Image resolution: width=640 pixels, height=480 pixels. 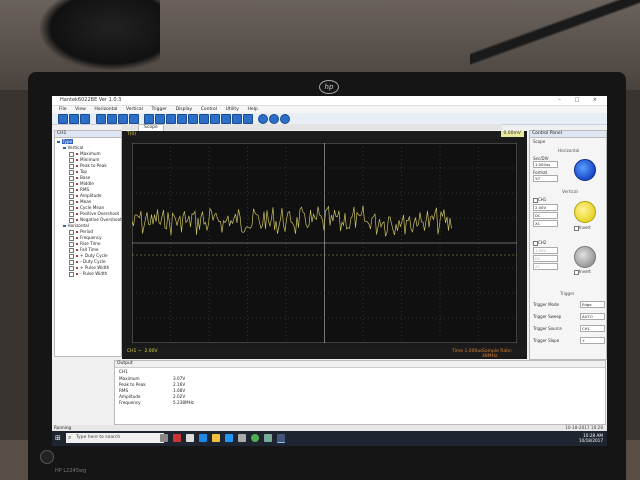 I want to click on tab-scope: Scope, so click(x=151, y=127).